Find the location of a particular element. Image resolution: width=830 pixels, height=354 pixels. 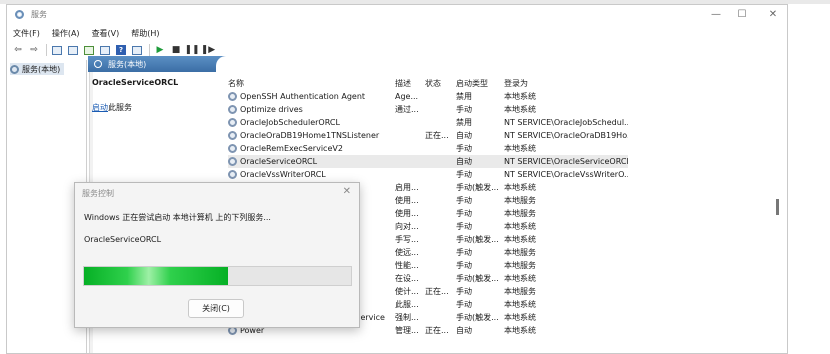

window-title: 服务 is located at coordinates (39, 14).